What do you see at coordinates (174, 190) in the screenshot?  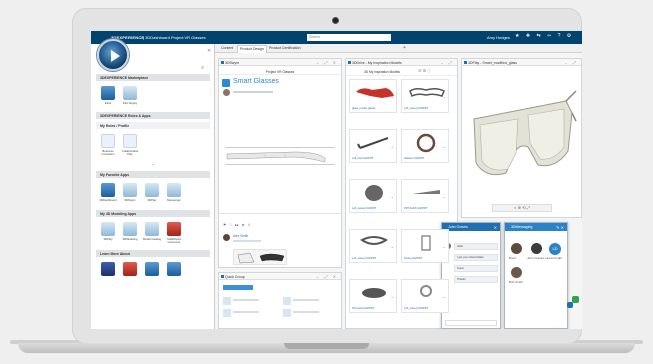 I see `messenger-app-icon` at bounding box center [174, 190].